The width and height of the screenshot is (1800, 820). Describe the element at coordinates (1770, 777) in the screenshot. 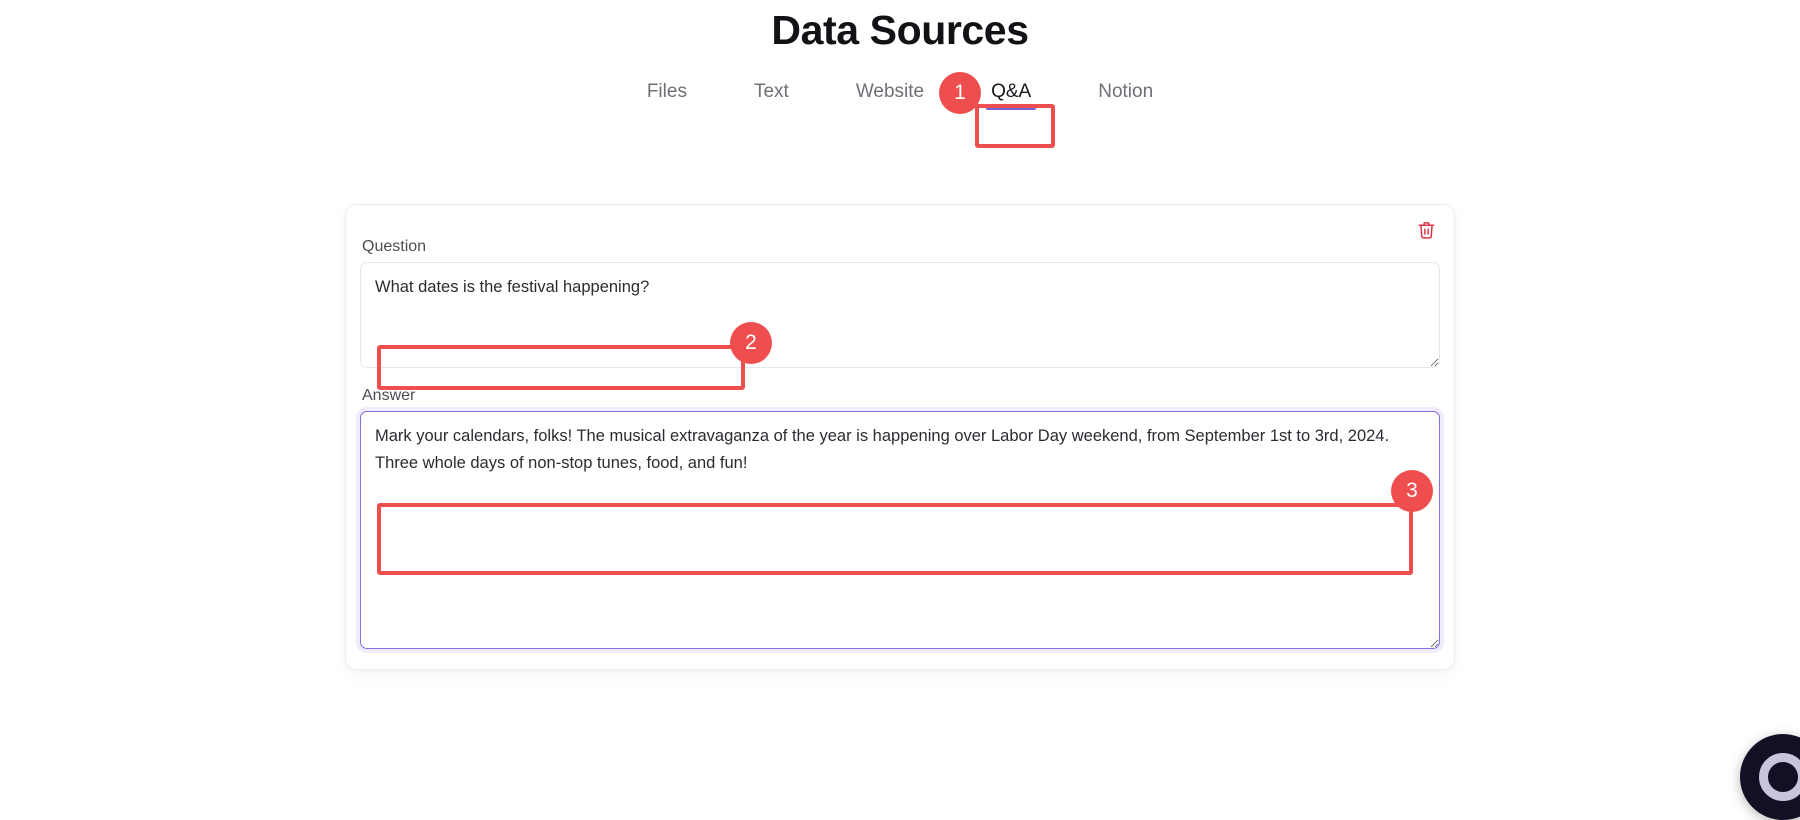

I see `chat-widget-button` at that location.